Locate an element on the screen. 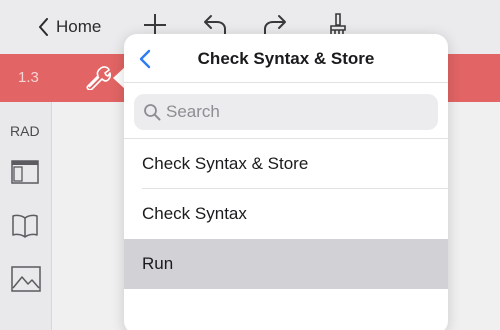 The height and width of the screenshot is (330, 500). popover-title: Check Syntax & Store is located at coordinates (286, 58).